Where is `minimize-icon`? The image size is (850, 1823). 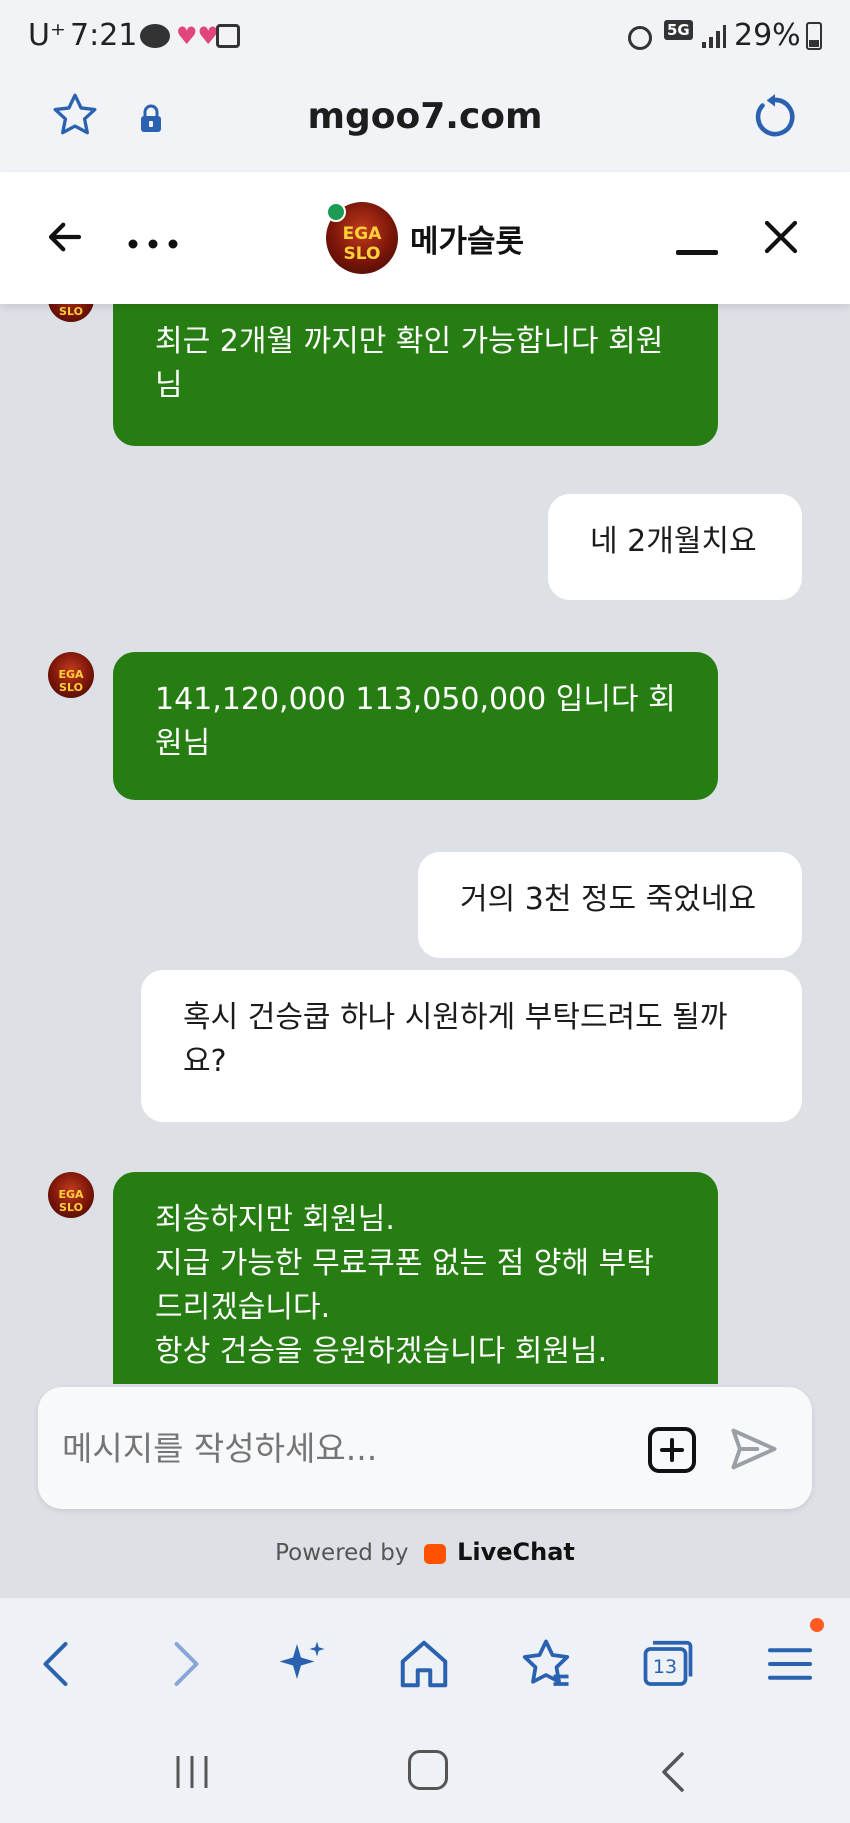 minimize-icon is located at coordinates (697, 252).